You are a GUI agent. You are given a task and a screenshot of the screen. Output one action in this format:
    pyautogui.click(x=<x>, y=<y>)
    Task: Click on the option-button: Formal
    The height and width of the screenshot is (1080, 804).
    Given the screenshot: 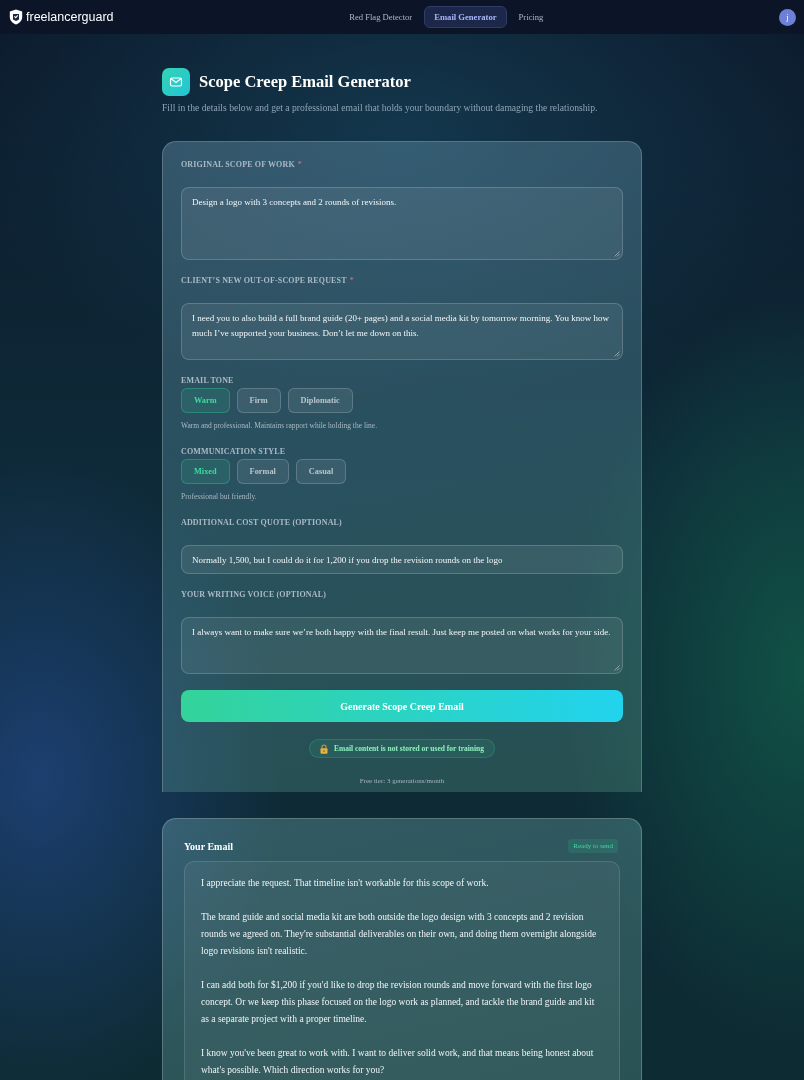 What is the action you would take?
    pyautogui.click(x=262, y=471)
    